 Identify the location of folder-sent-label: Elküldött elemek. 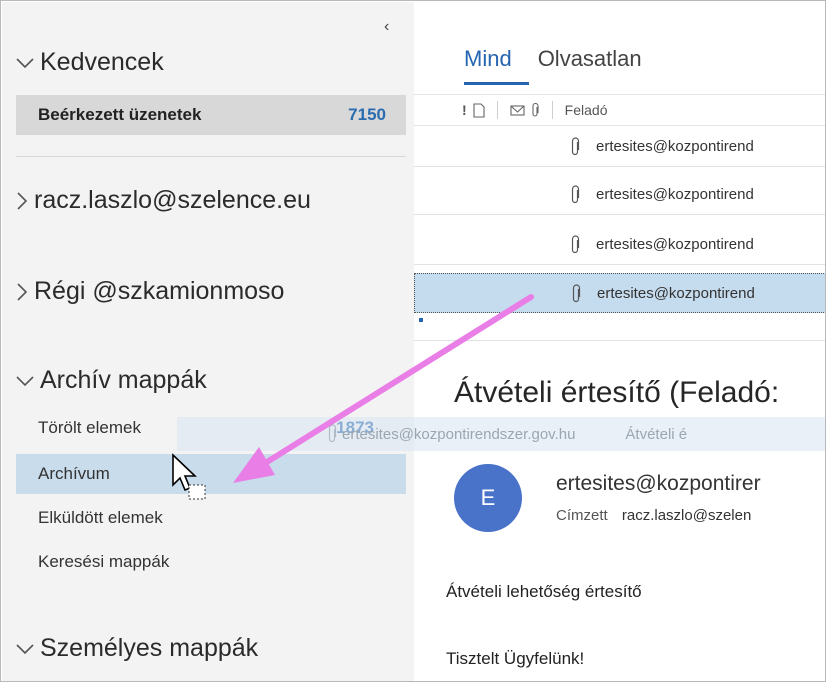
(100, 517).